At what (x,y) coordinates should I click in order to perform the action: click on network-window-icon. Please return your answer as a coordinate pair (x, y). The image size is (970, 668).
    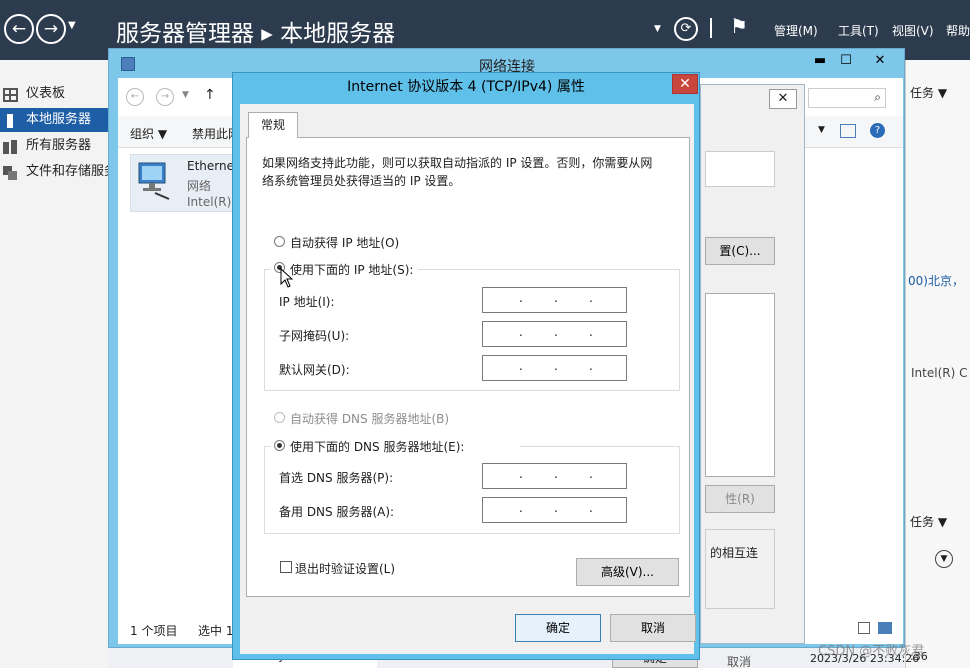
    Looking at the image, I should click on (128, 64).